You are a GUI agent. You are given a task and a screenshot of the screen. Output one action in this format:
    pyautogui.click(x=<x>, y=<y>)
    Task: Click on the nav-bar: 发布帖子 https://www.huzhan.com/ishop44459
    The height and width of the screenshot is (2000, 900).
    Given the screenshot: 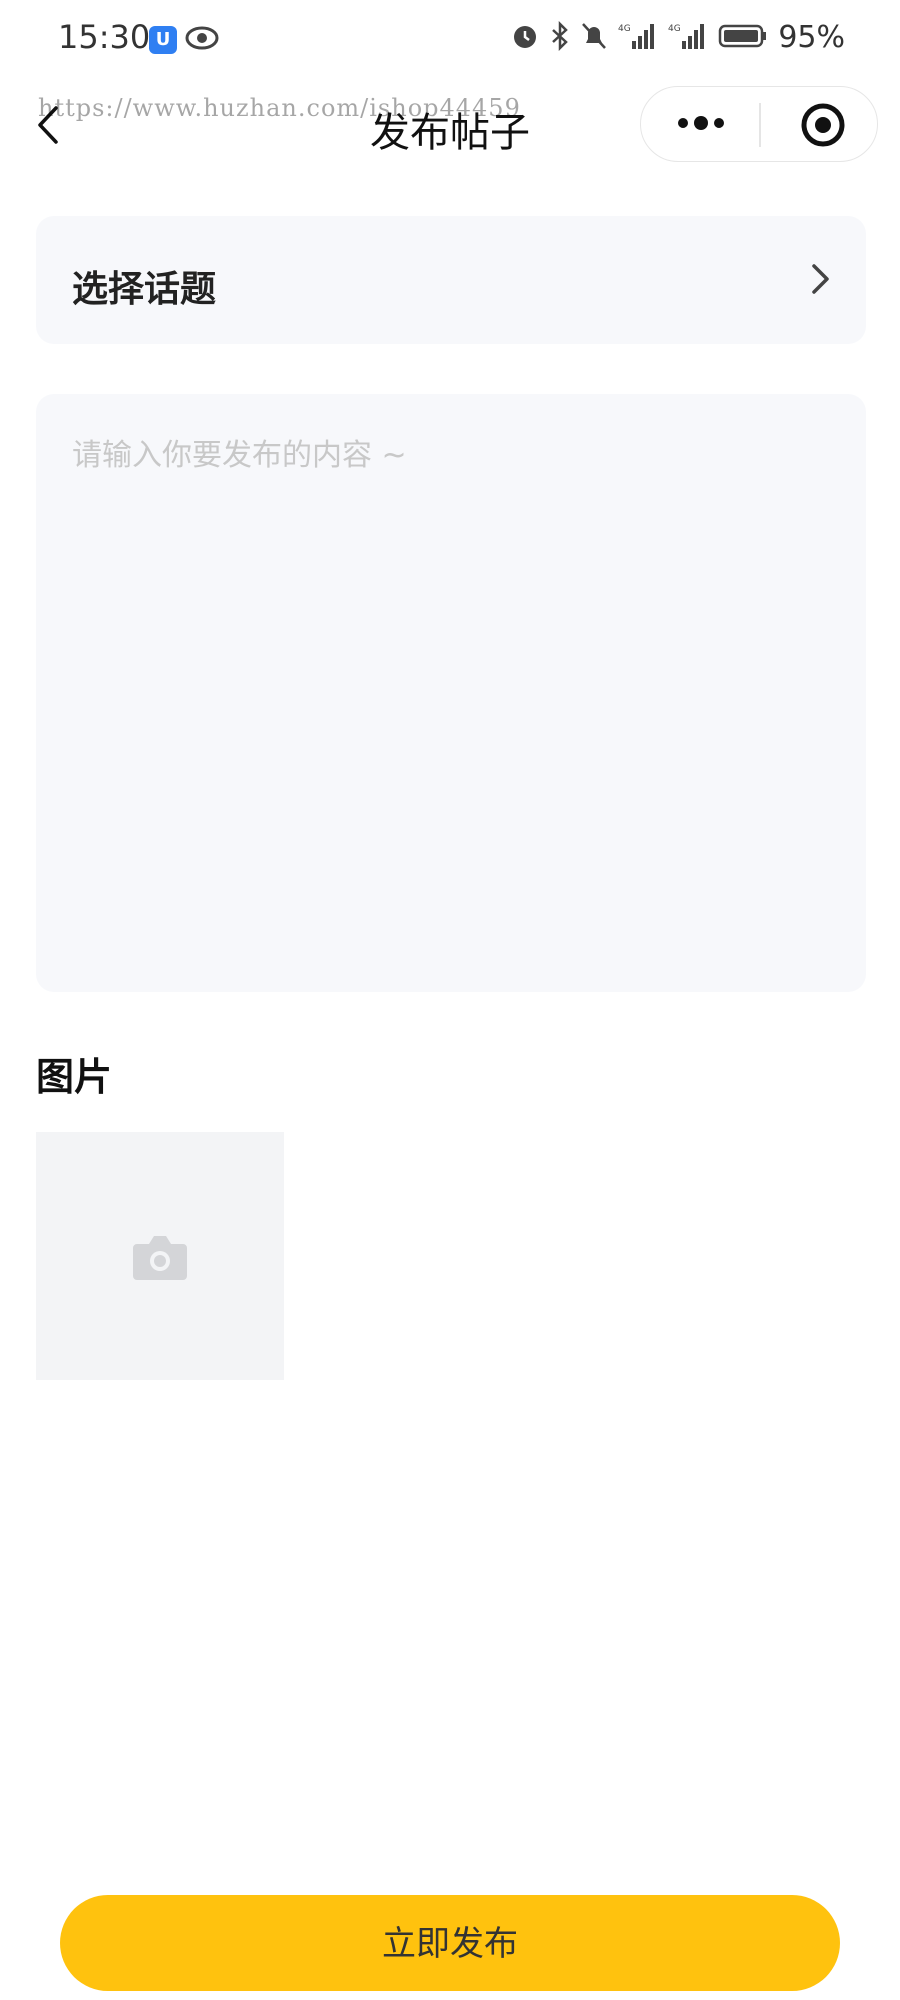 What is the action you would take?
    pyautogui.click(x=450, y=125)
    